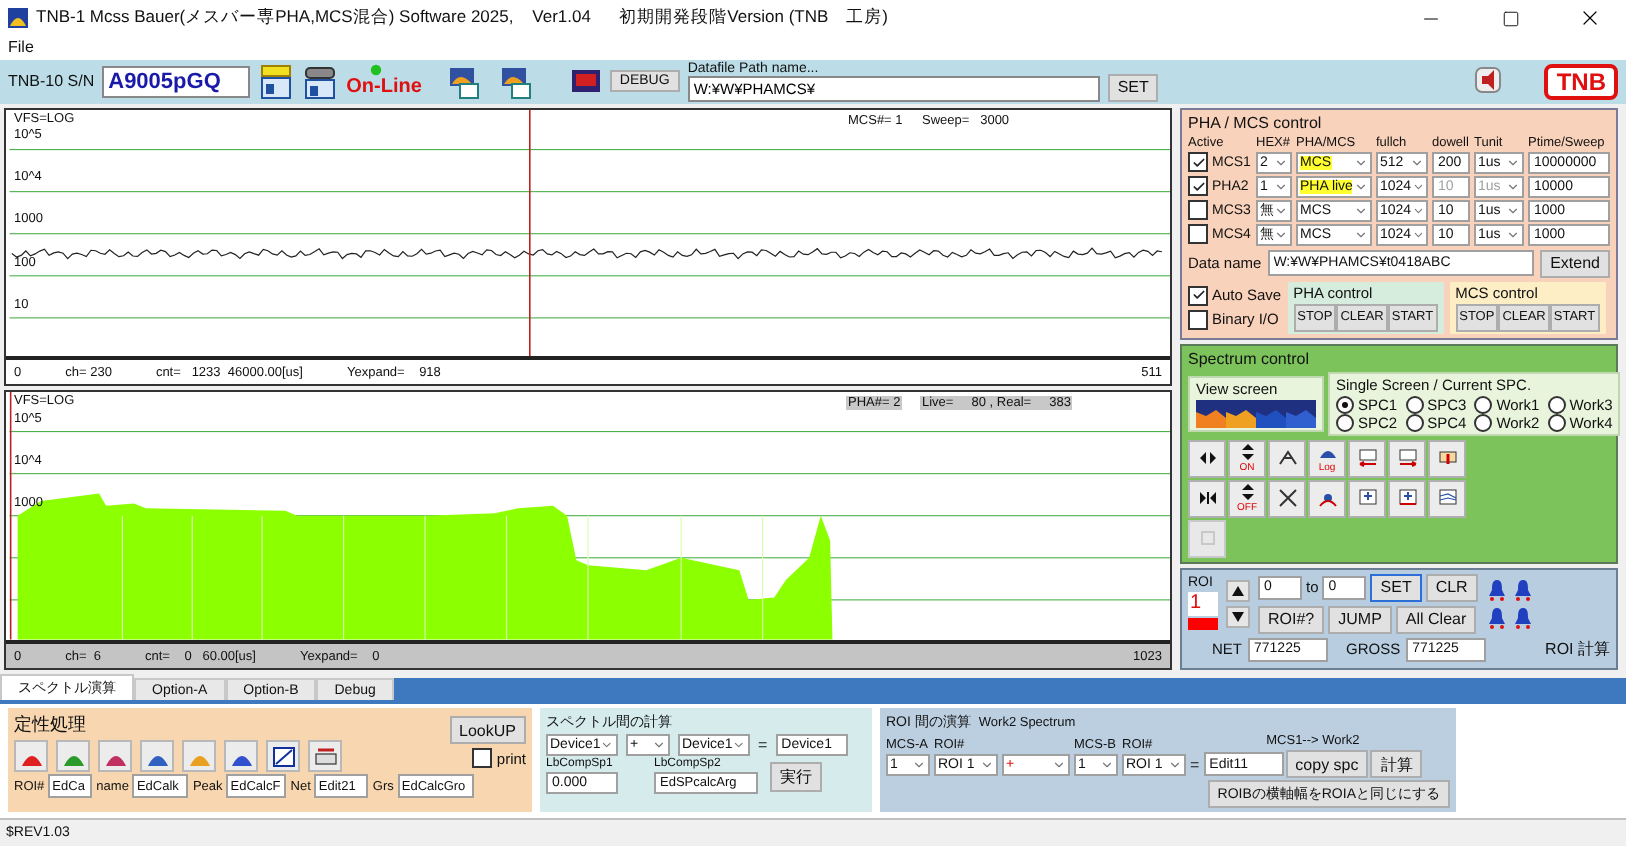 This screenshot has height=846, width=1626. Describe the element at coordinates (1367, 498) in the screenshot. I see `channel-left-icon` at that location.